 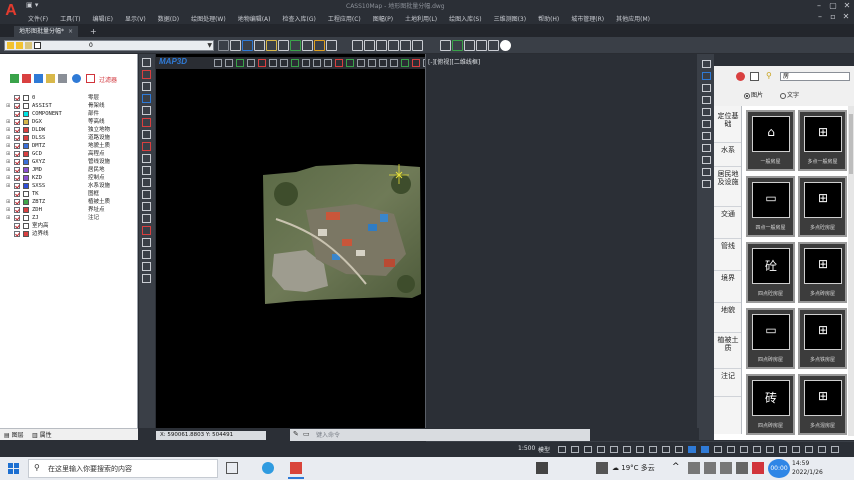 I want to click on symbol-tile: ▭ 四点砖房屋, so click(x=770, y=338).